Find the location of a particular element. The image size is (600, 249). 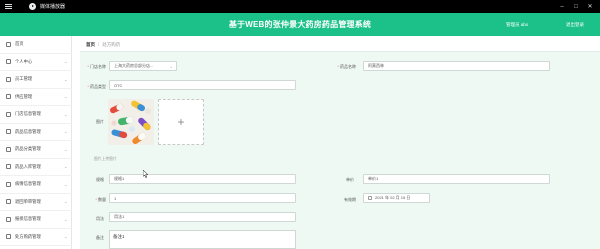

sidebar-item-store: 门店信息管理 ⌄ is located at coordinates (36, 115).